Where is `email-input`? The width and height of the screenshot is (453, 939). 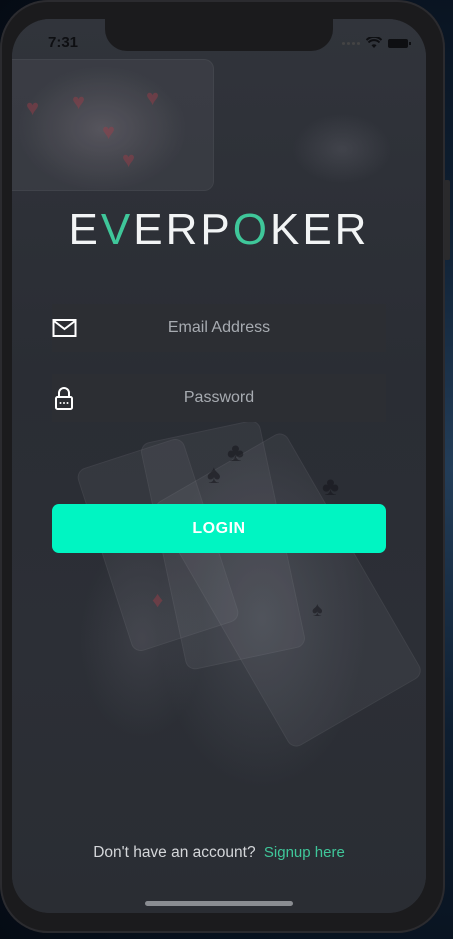
email-input is located at coordinates (219, 328).